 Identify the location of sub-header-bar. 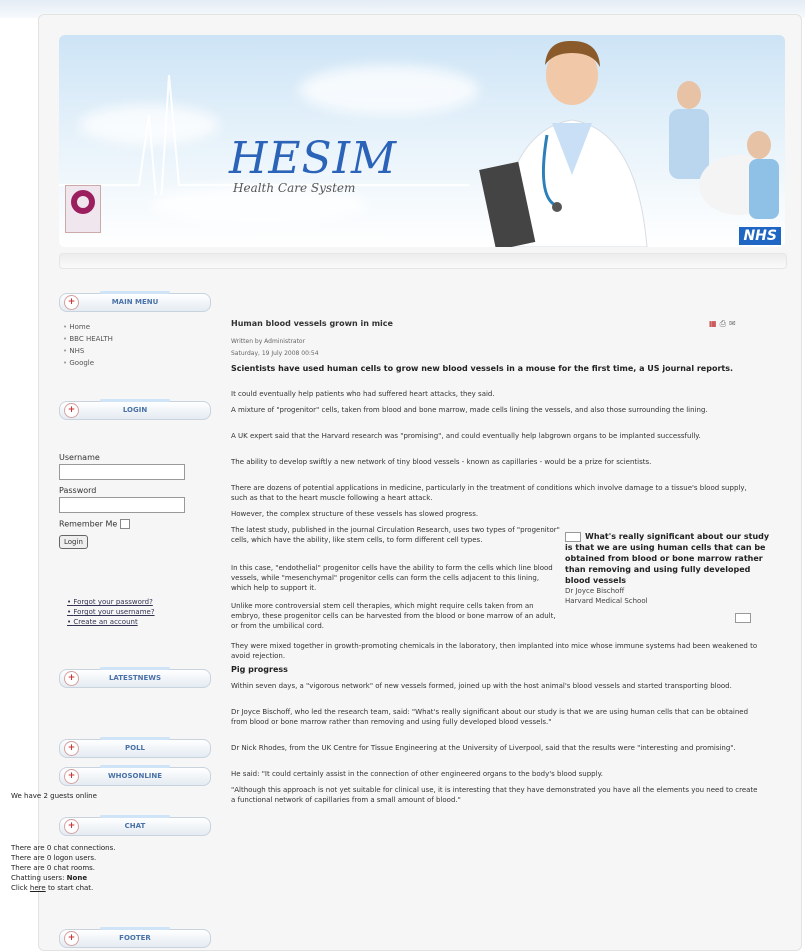
(423, 261).